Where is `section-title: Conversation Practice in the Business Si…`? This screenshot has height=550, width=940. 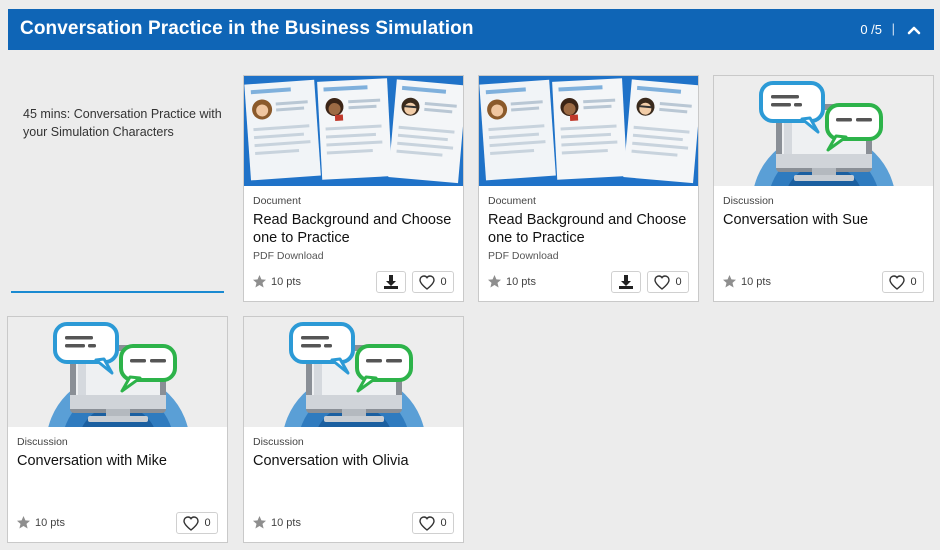 section-title: Conversation Practice in the Business Si… is located at coordinates (247, 28).